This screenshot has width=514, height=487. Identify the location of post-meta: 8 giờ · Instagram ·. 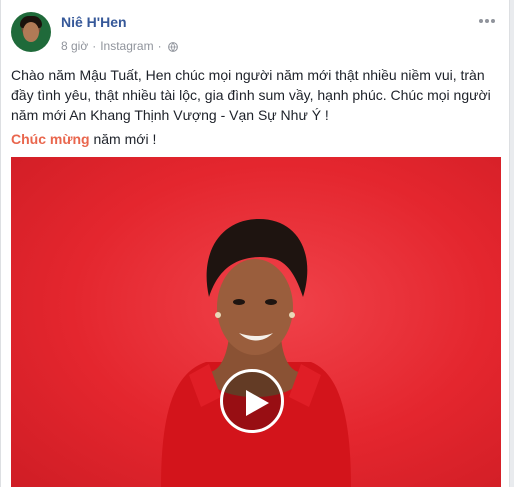
(119, 46).